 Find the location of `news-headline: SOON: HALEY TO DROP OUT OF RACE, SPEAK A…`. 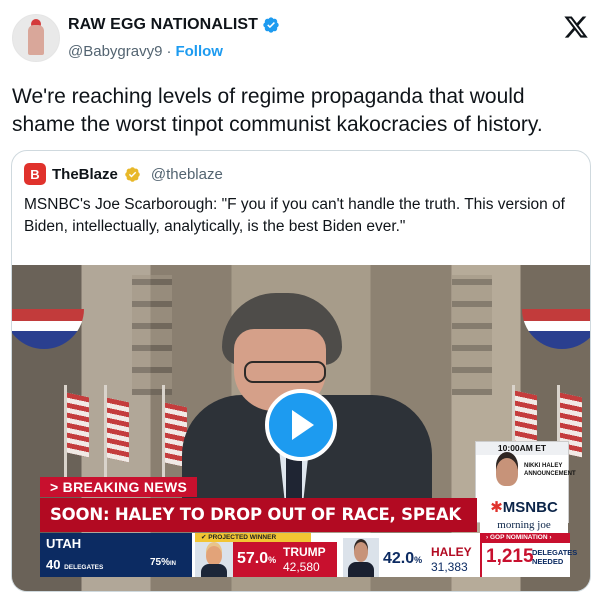

news-headline: SOON: HALEY TO DROP OUT OF RACE, SPEAK A… is located at coordinates (258, 528).